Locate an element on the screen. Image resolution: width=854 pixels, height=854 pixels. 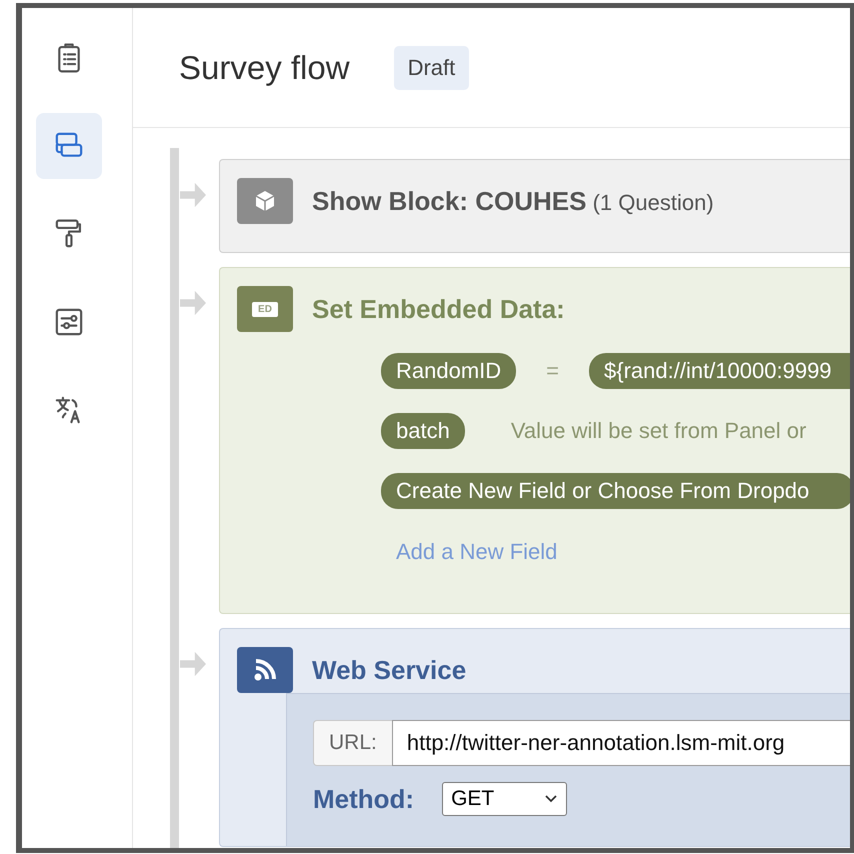
url-input: http://twitter-ner-annotation.lsm-mit.org is located at coordinates (621, 743).